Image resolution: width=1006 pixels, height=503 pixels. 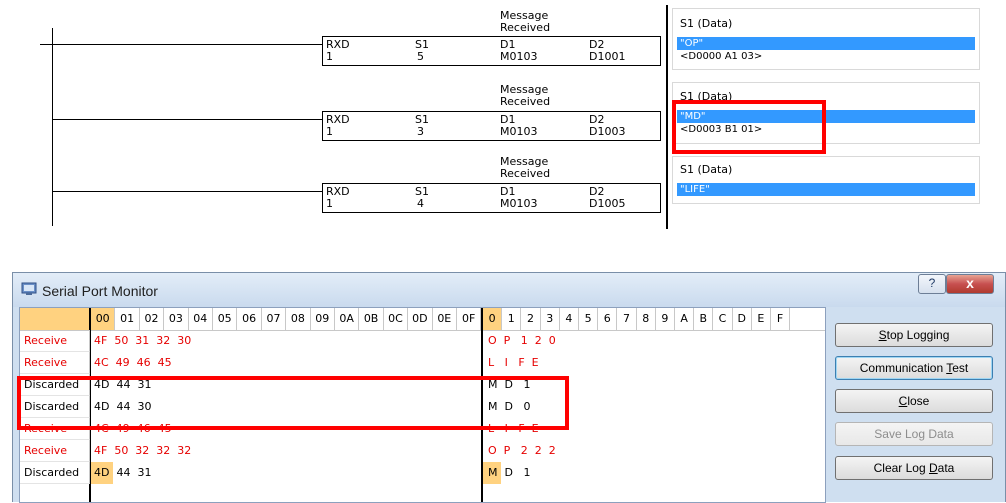 What do you see at coordinates (513, 362) in the screenshot?
I see `log-row-ascii: L I F E` at bounding box center [513, 362].